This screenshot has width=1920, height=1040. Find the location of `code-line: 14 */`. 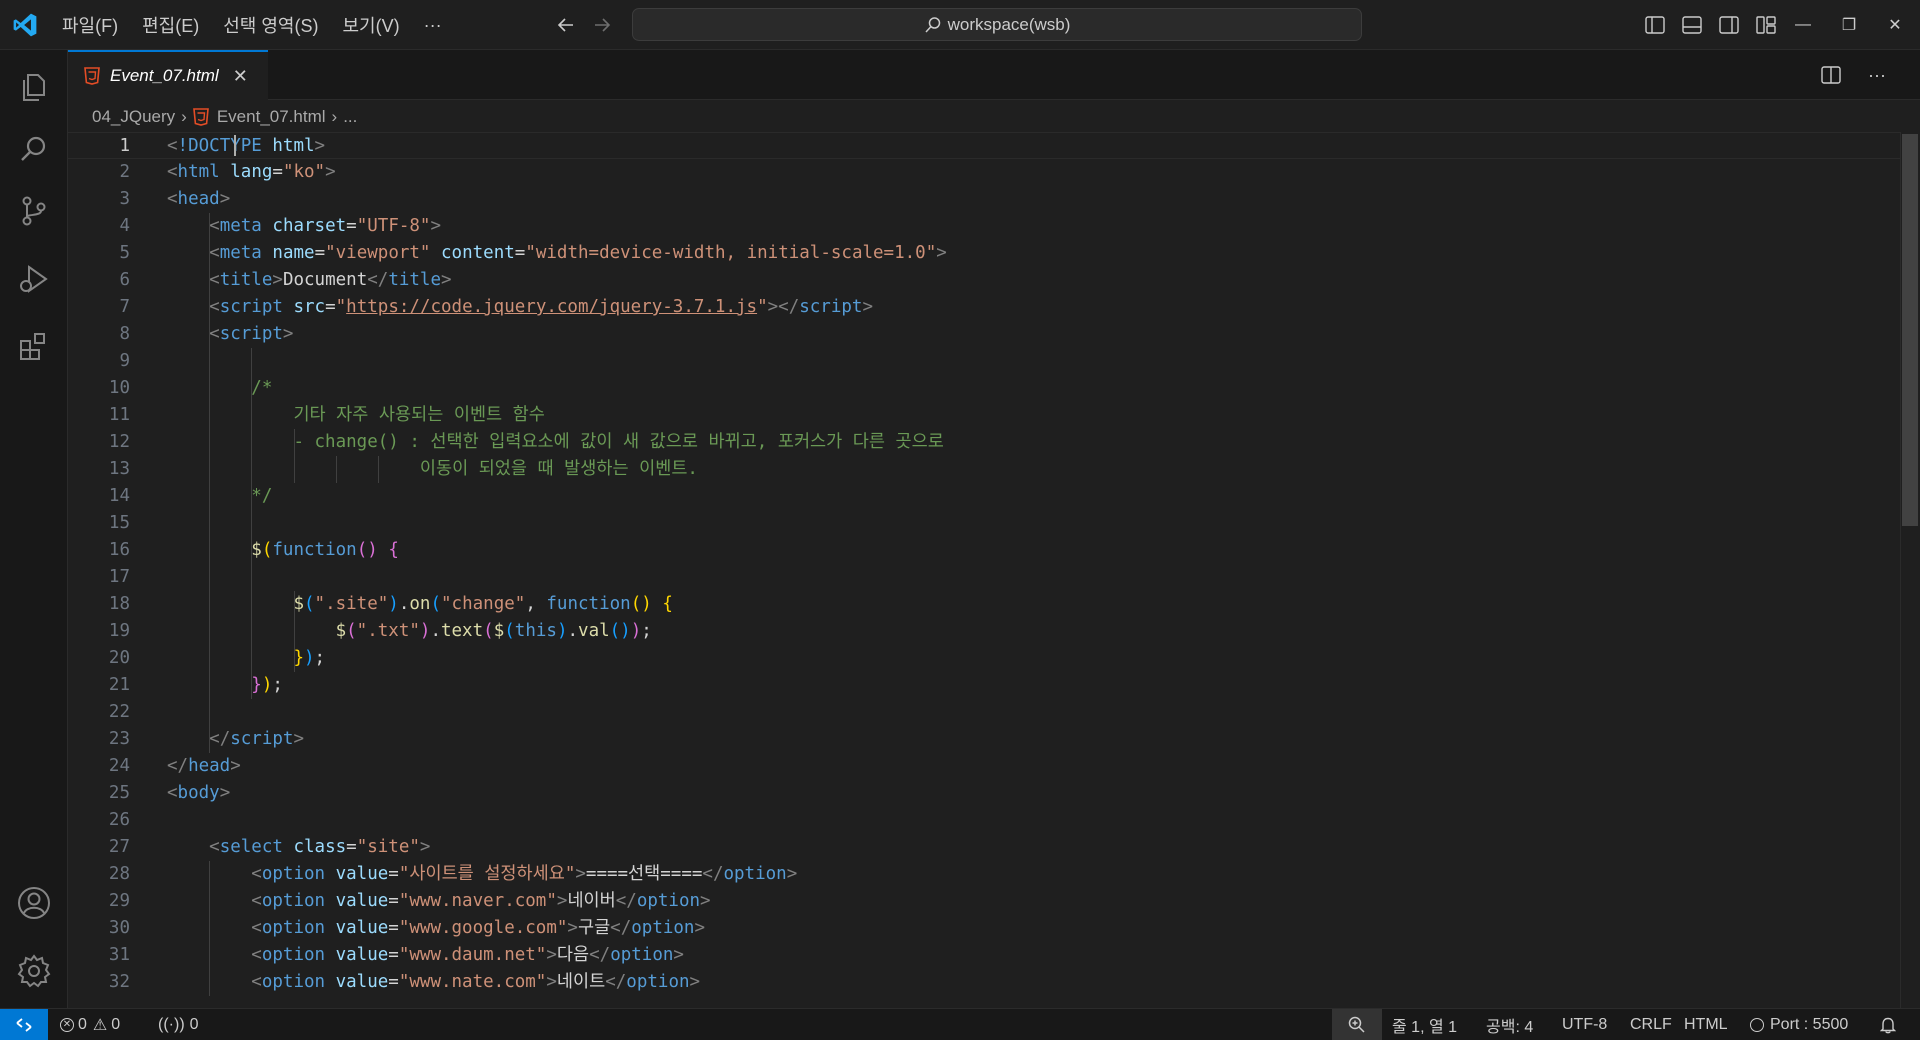

code-line: 14 */ is located at coordinates (984, 496).